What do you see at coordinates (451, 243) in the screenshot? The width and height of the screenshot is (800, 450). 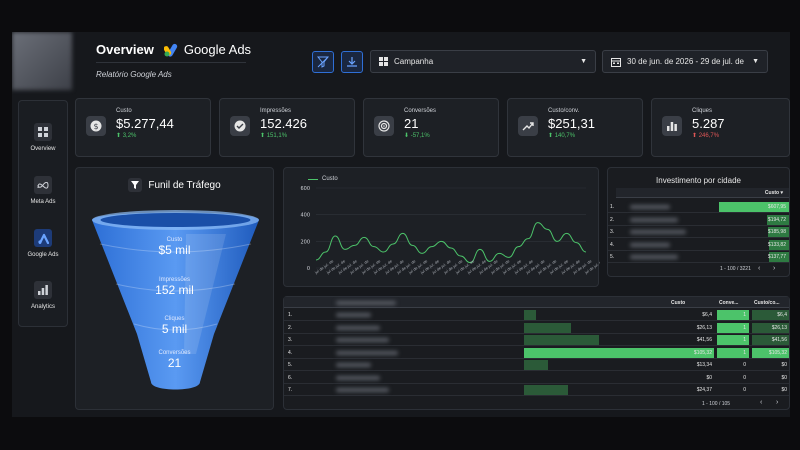 I see `series-line-custo` at bounding box center [451, 243].